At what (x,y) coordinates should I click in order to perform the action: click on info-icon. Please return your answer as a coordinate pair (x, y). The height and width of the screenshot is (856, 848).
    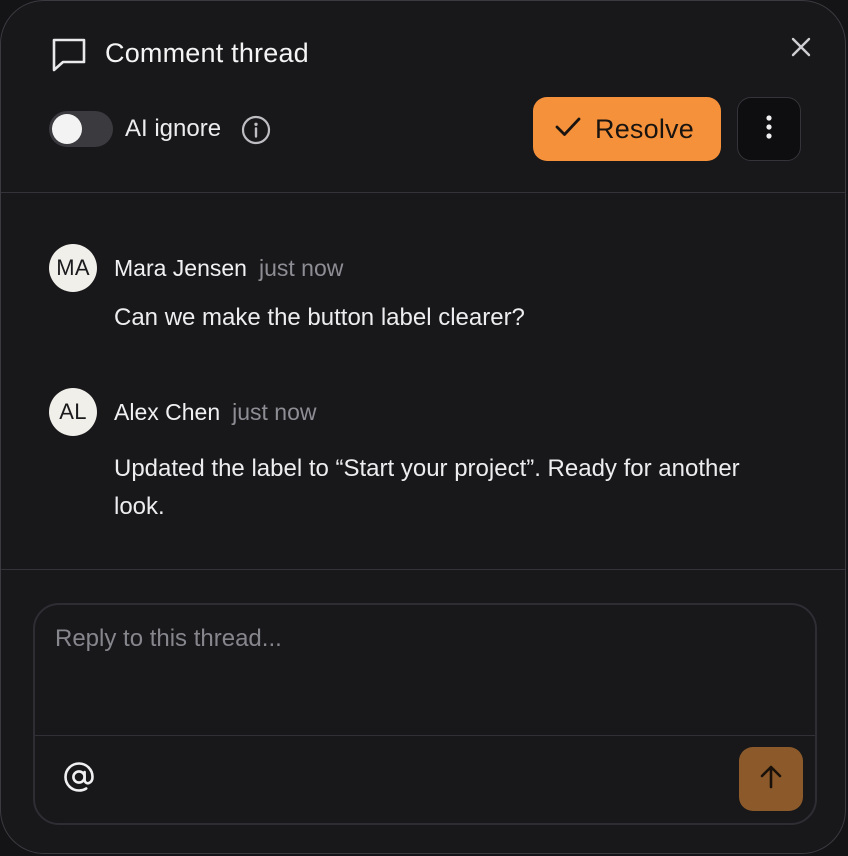
    Looking at the image, I should click on (256, 130).